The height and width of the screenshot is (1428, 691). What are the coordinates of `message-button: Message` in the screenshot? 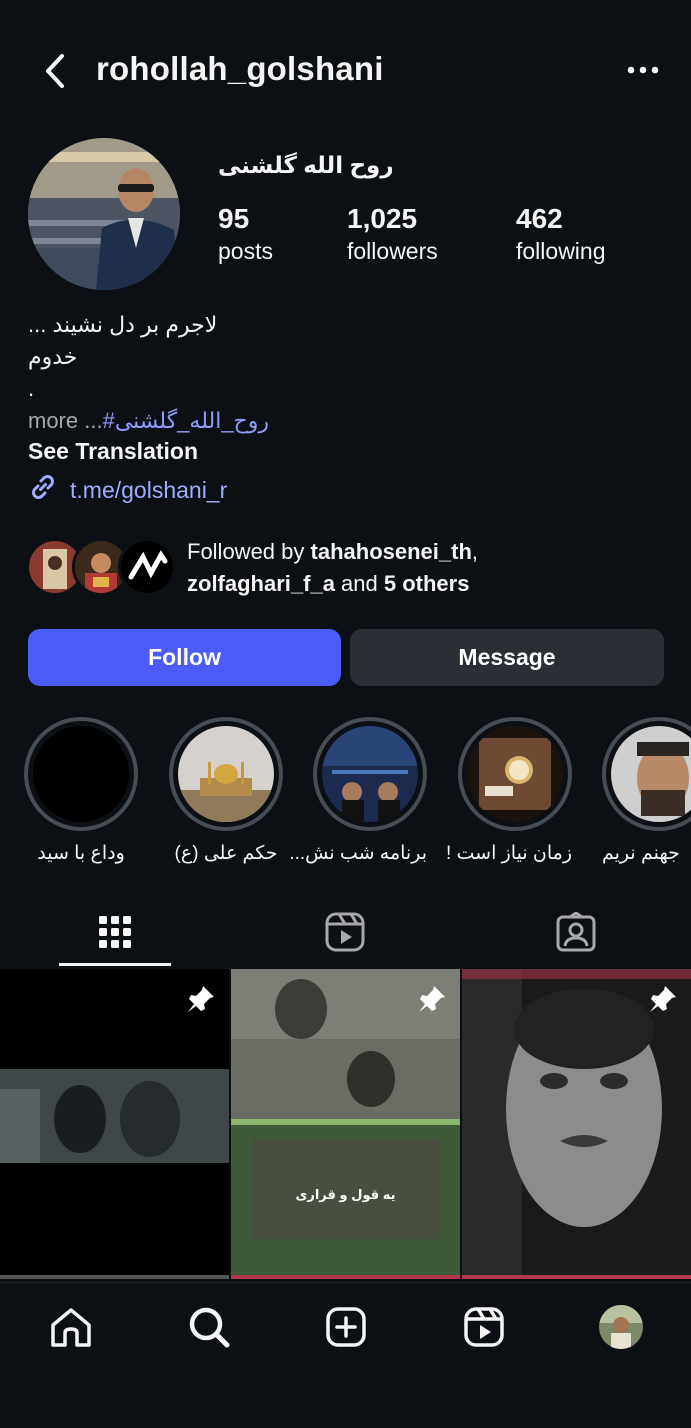 It's located at (507, 657).